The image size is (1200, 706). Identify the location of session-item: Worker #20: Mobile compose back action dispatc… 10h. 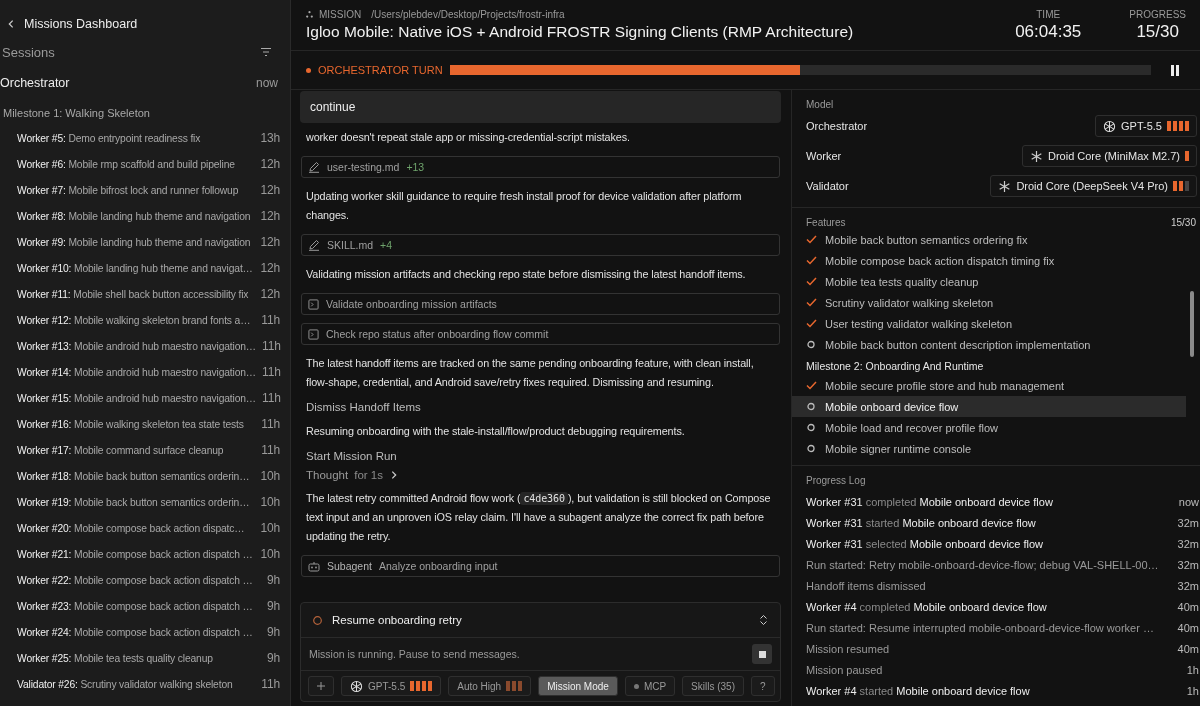
(145, 528).